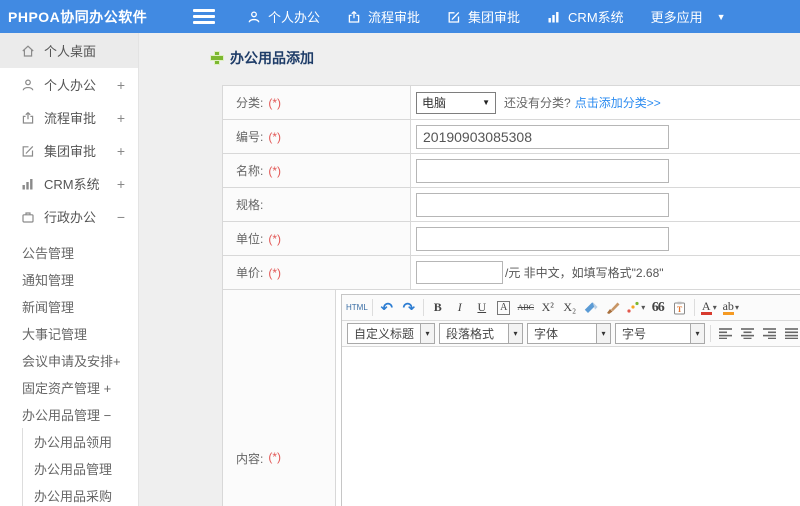  I want to click on sidebar-subitem-events: 大事记管理, so click(69, 333).